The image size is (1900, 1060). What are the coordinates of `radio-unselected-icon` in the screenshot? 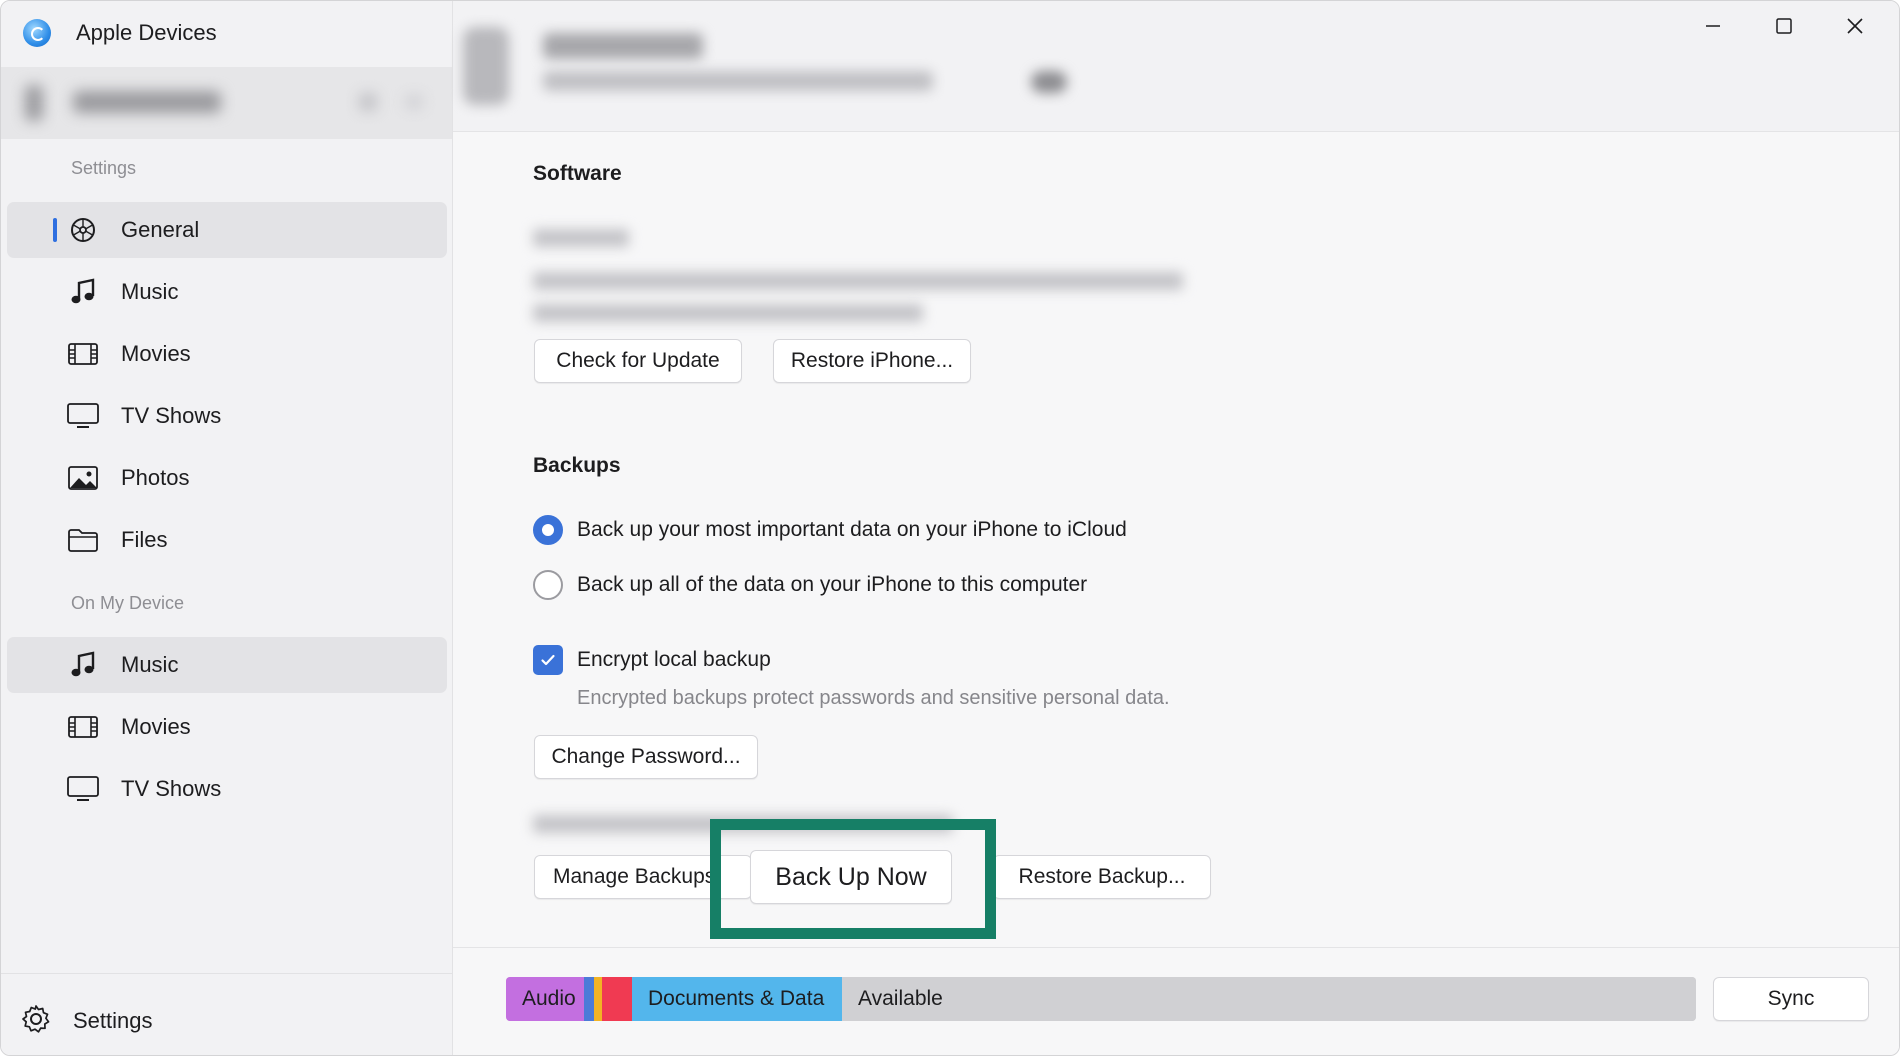 It's located at (548, 585).